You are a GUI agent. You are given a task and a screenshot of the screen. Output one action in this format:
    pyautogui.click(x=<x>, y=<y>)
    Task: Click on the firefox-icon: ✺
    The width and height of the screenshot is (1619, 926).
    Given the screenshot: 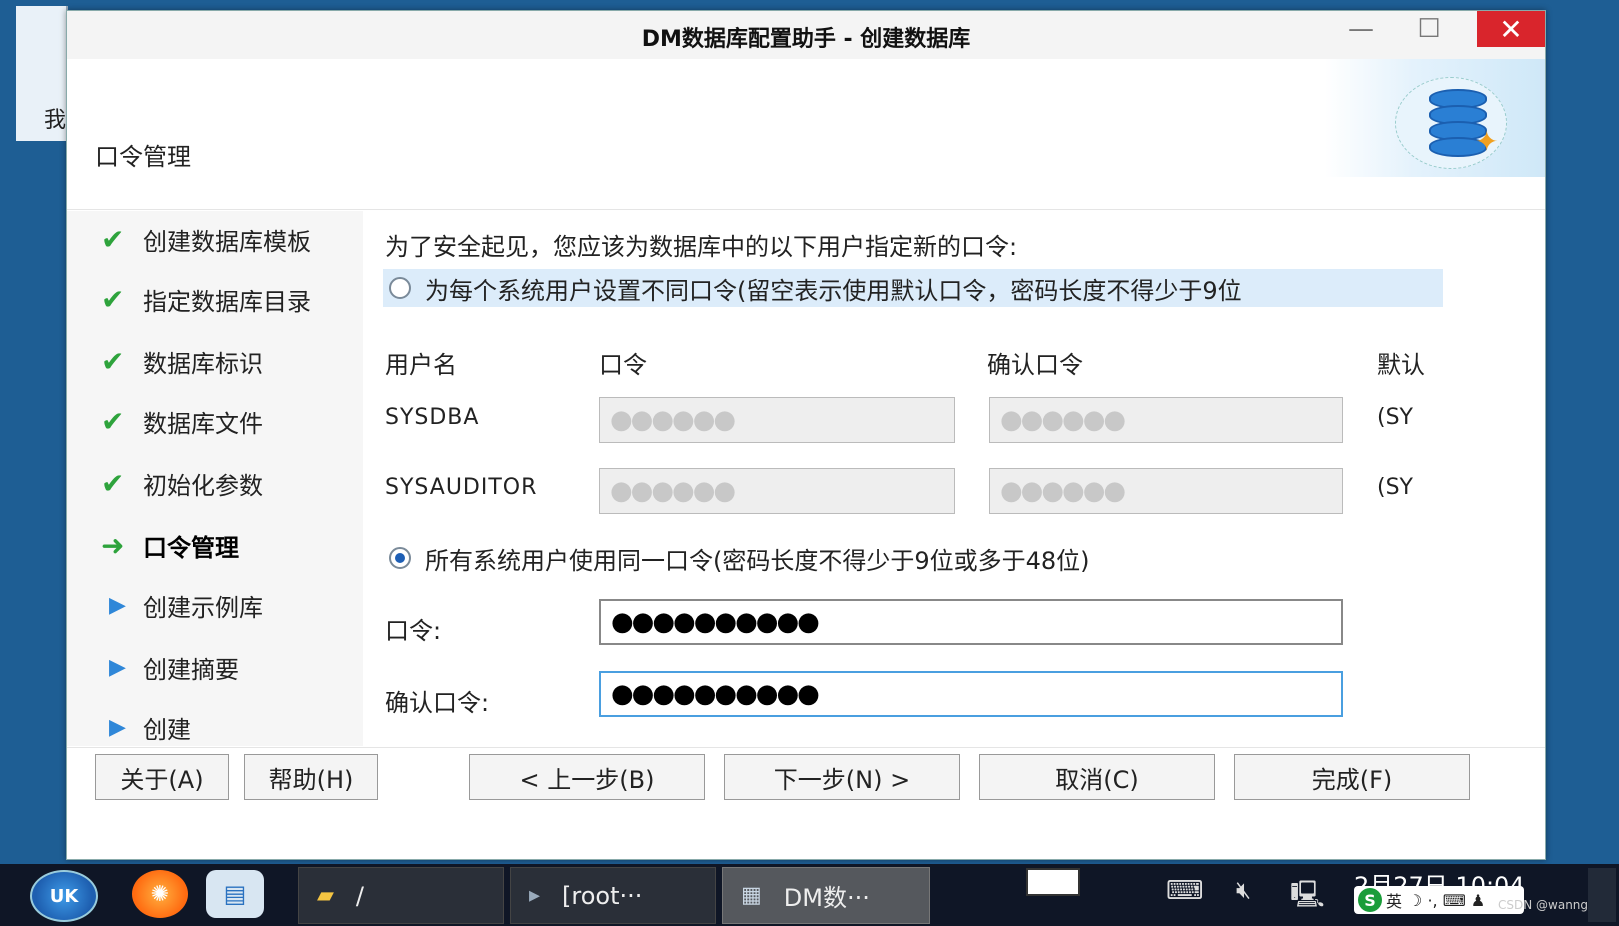 What is the action you would take?
    pyautogui.click(x=160, y=894)
    